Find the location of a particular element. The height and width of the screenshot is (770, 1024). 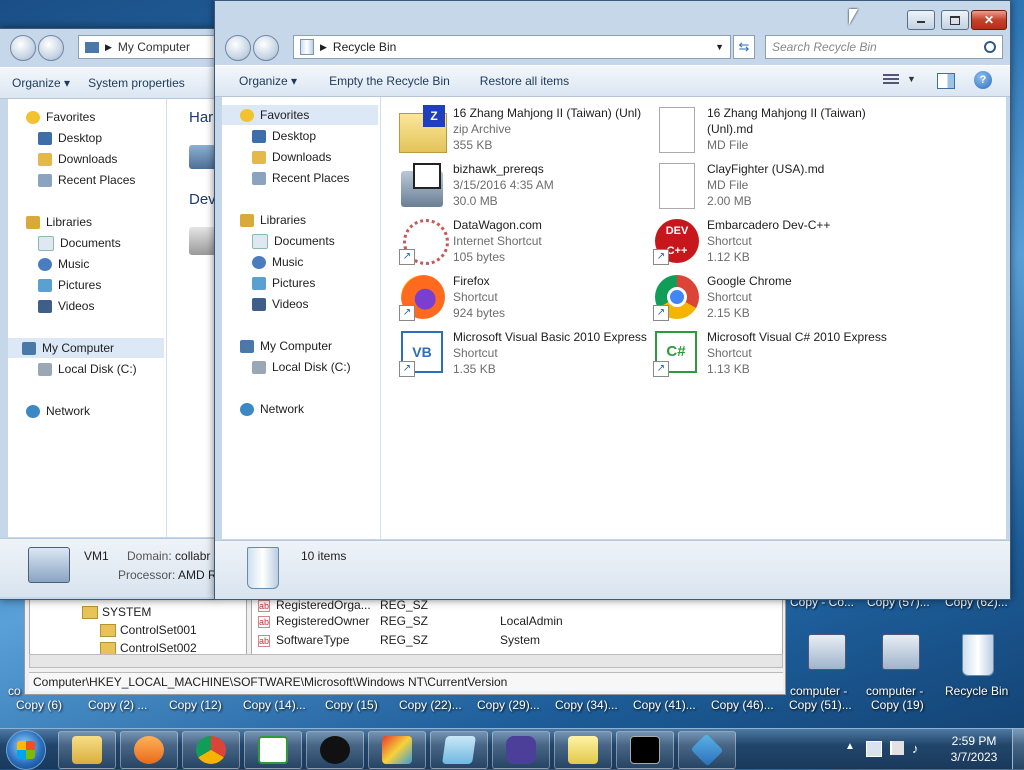

tree-item-system: SYSTEM is located at coordinates (116, 612).